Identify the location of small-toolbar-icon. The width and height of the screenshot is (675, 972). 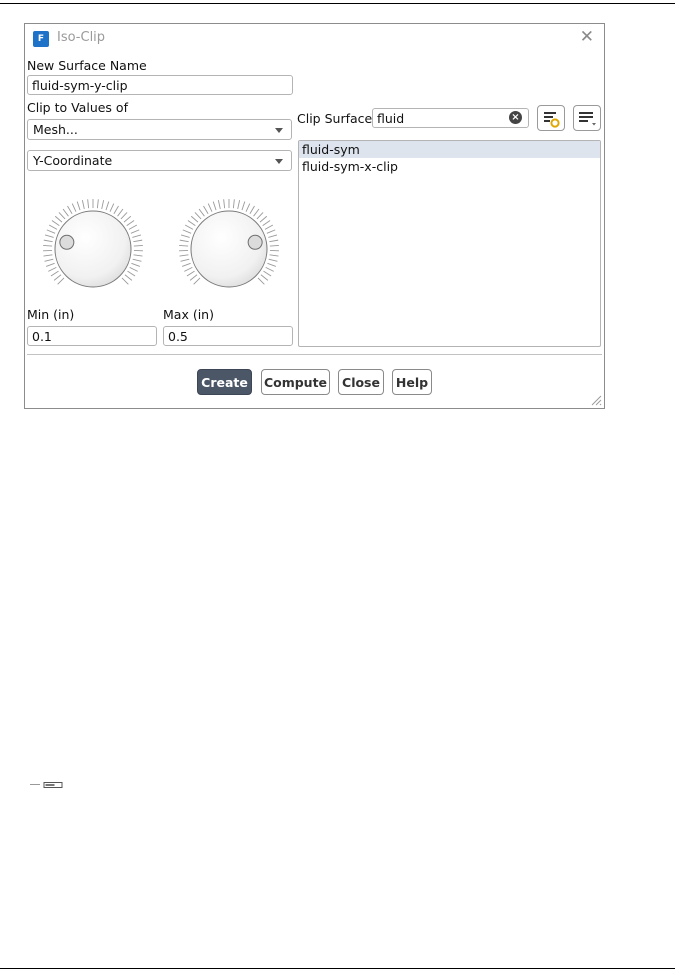
(46, 785).